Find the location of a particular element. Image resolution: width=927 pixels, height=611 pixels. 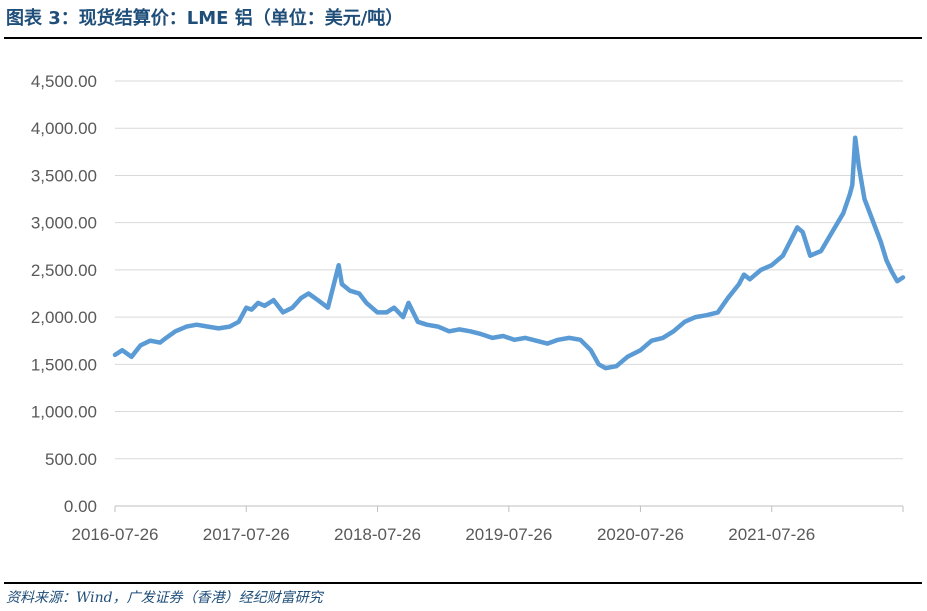

bottom-rule is located at coordinates (463, 583).